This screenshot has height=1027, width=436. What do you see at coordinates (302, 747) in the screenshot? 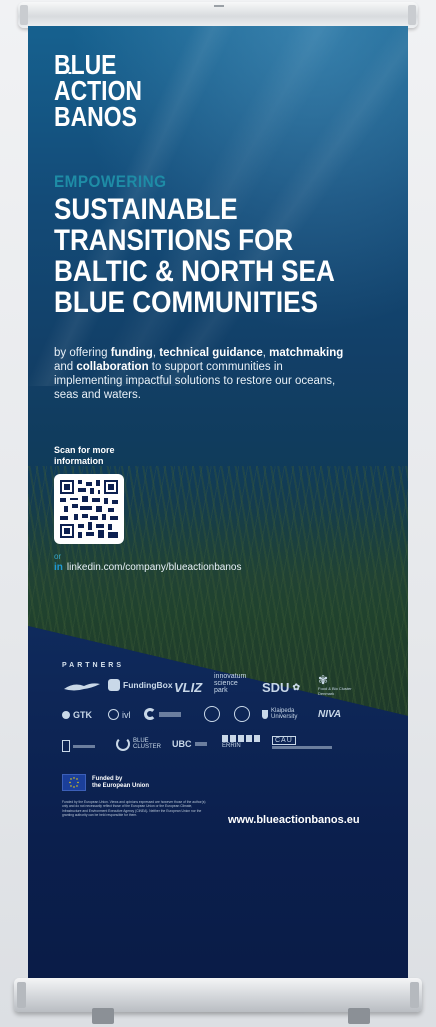
I see `cau-text-mark` at bounding box center [302, 747].